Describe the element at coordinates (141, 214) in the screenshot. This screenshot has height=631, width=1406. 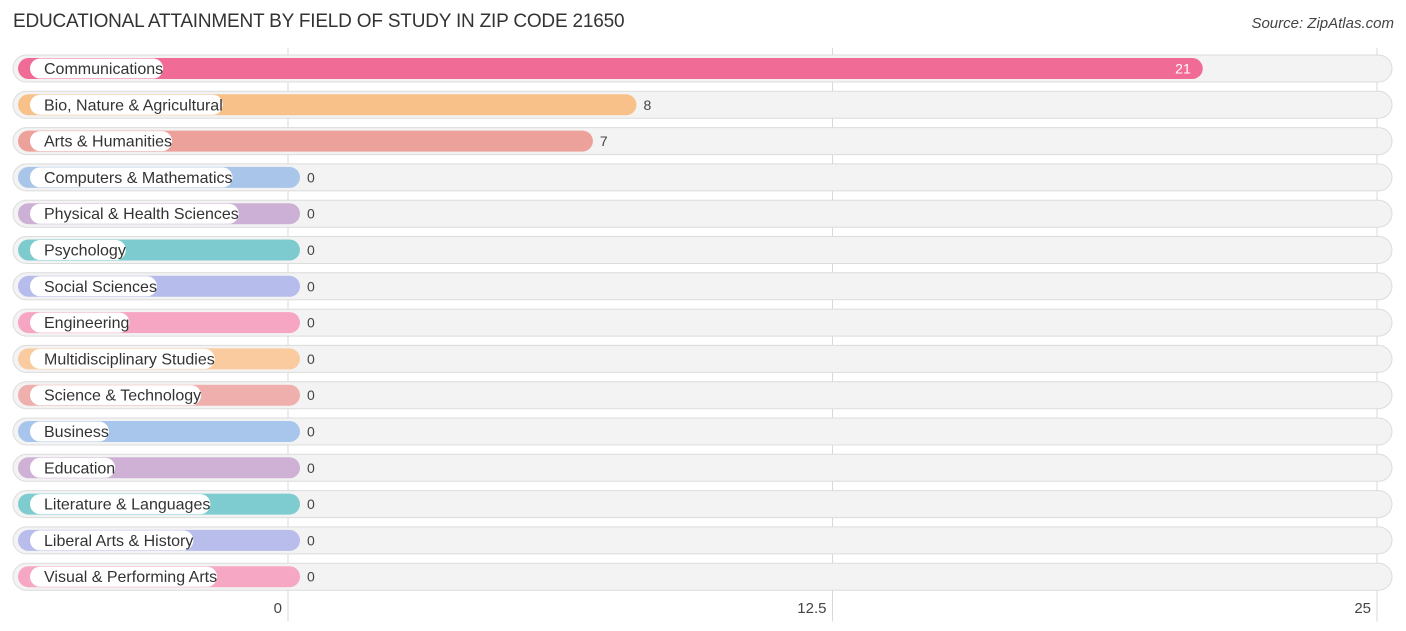
I see `category-label: Physical & Health Sciences` at that location.